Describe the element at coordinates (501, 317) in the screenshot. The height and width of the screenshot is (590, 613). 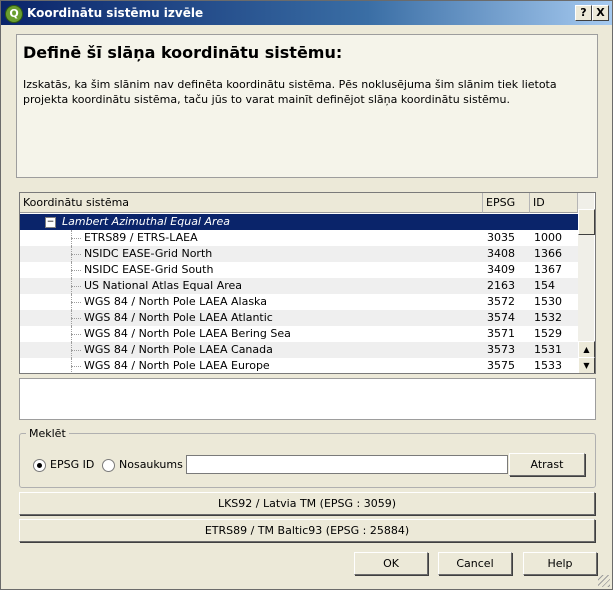
I see `crs-epsg: 3574` at that location.